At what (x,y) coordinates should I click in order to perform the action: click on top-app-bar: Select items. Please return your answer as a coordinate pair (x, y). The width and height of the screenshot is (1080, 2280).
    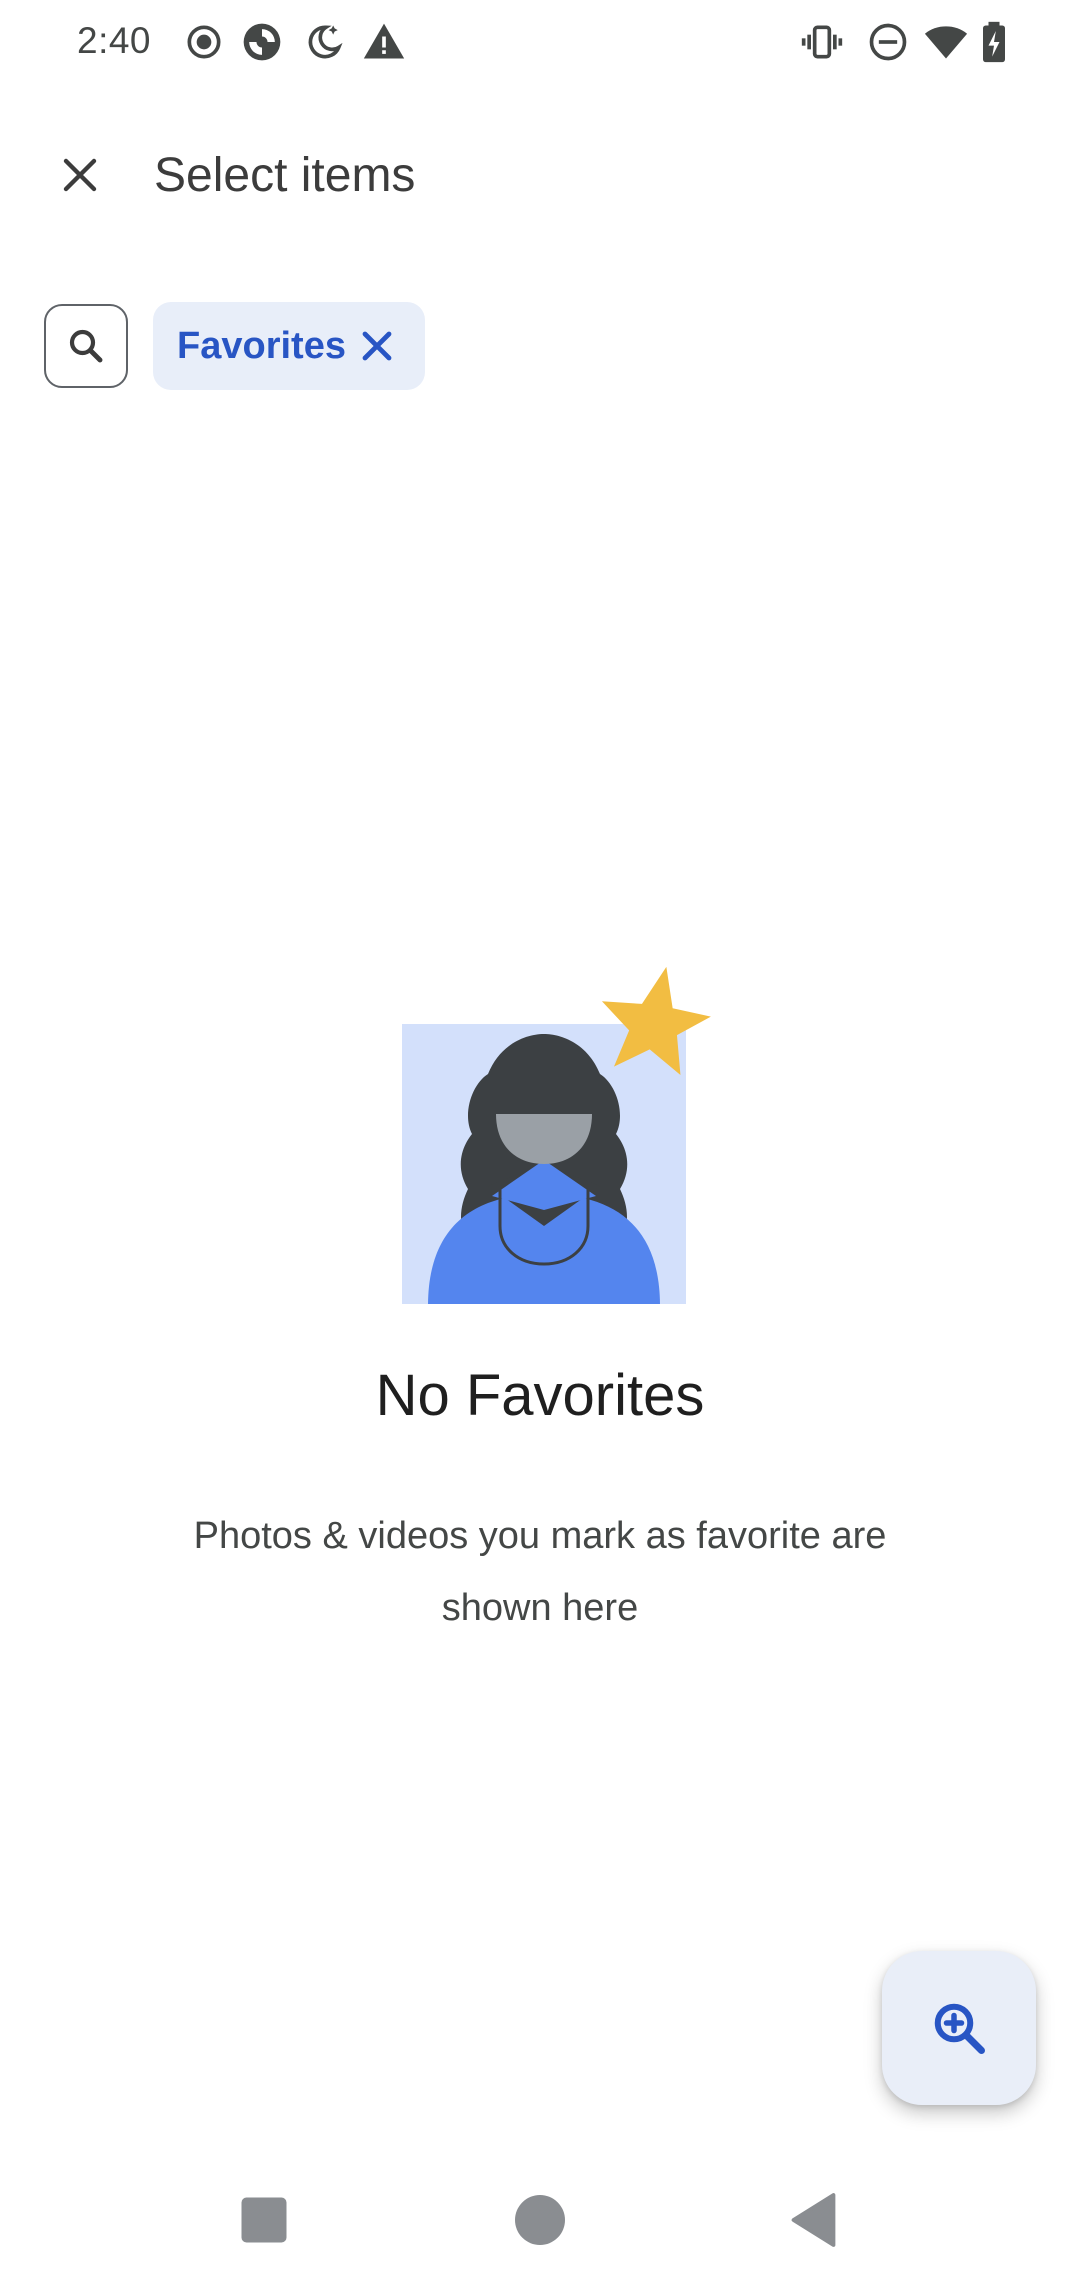
    Looking at the image, I should click on (540, 175).